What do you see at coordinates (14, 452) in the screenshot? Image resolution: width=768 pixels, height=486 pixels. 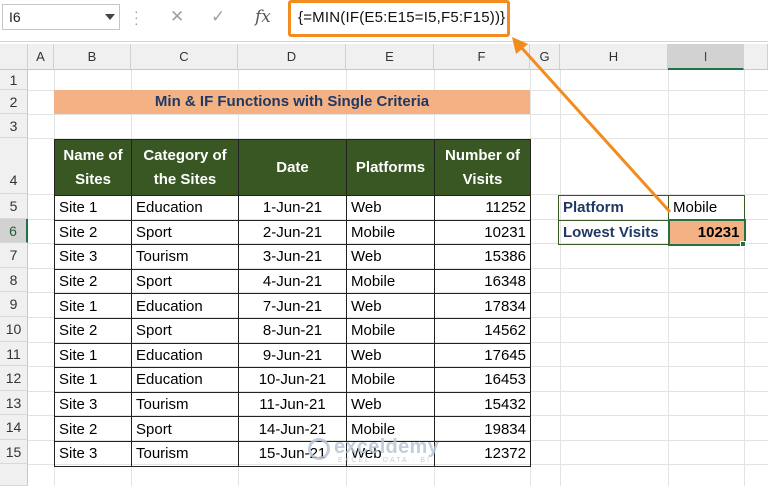 I see `row-header-15: 15` at bounding box center [14, 452].